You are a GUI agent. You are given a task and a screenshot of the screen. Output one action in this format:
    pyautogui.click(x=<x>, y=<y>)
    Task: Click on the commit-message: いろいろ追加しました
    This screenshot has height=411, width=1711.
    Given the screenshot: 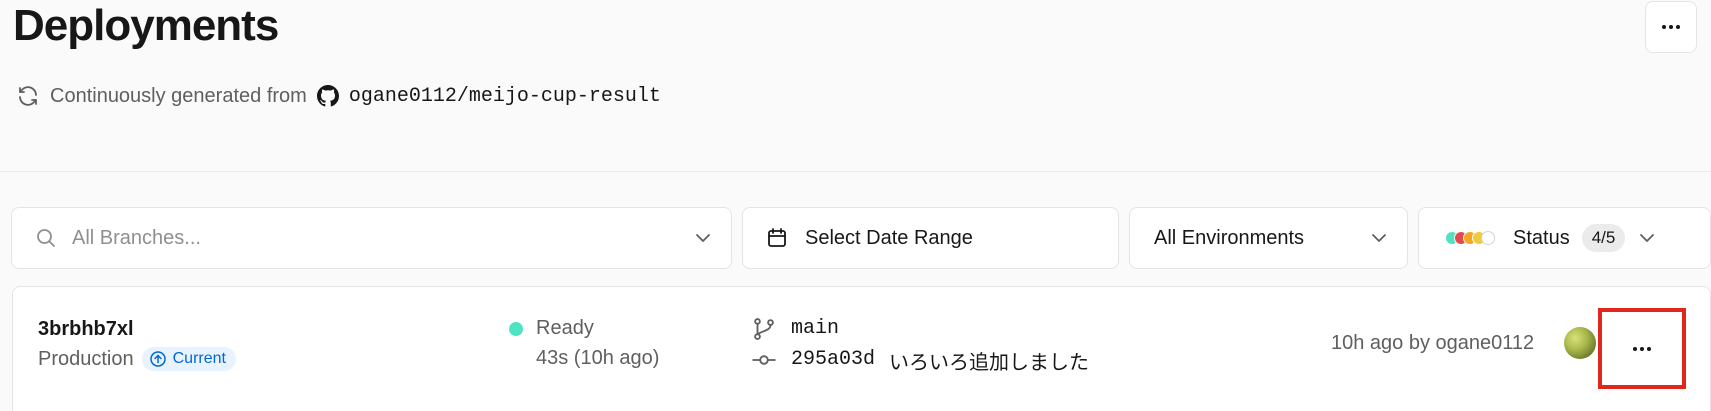 What is the action you would take?
    pyautogui.click(x=989, y=363)
    